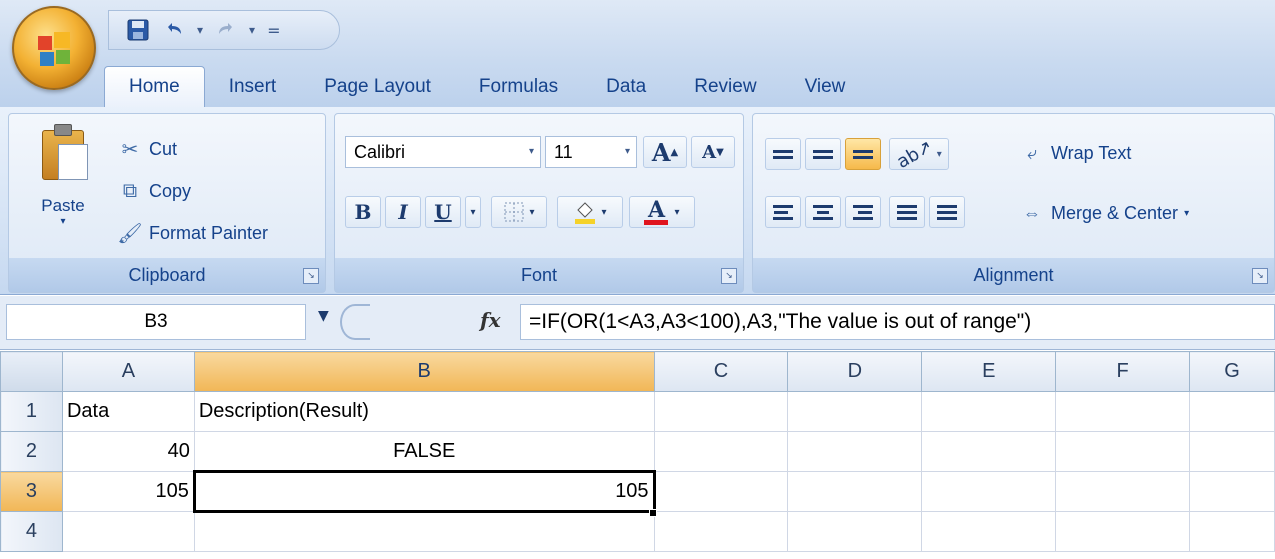 The height and width of the screenshot is (559, 1275). I want to click on paste-label: Paste, so click(63, 205).